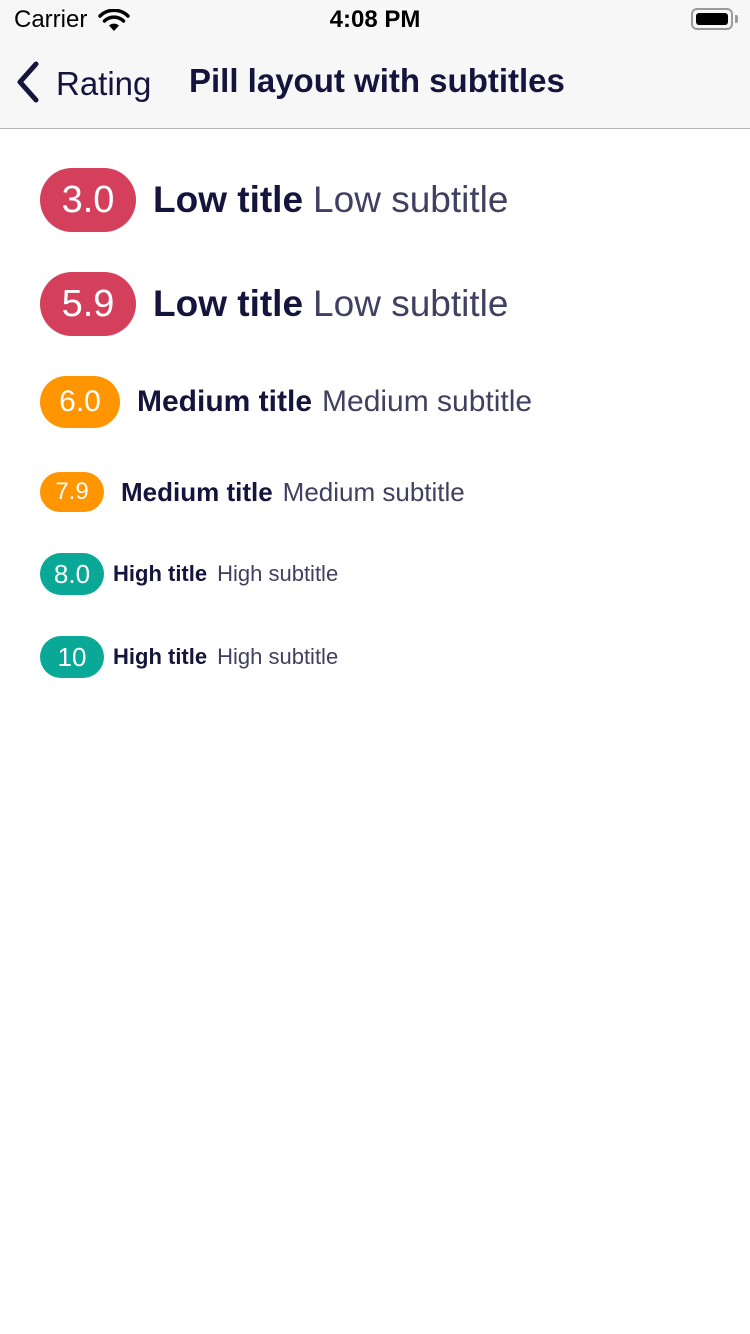  What do you see at coordinates (88, 200) in the screenshot?
I see `rating-pill: 3.0` at bounding box center [88, 200].